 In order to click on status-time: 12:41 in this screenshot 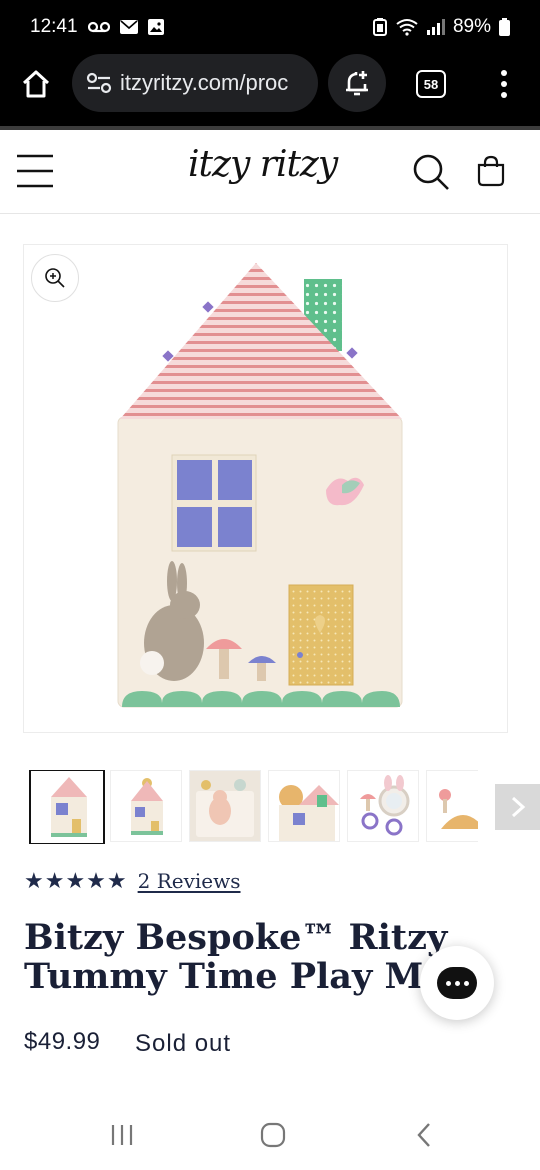, I will do `click(54, 26)`.